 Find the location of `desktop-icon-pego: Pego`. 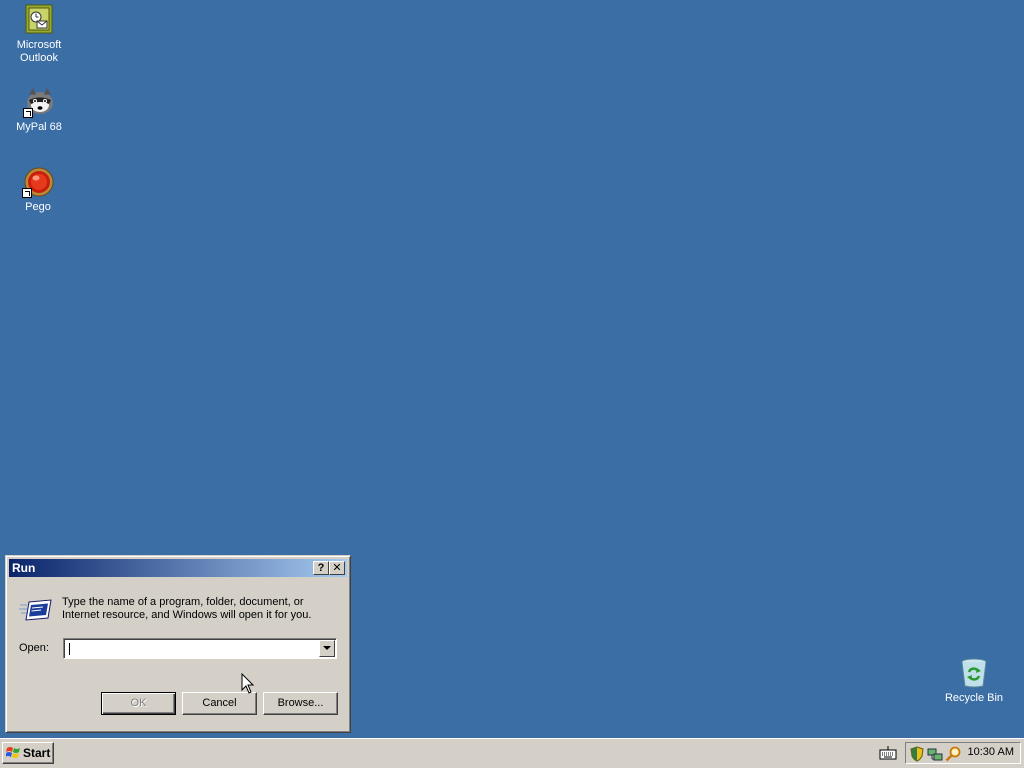

desktop-icon-pego: Pego is located at coordinates (38, 190).